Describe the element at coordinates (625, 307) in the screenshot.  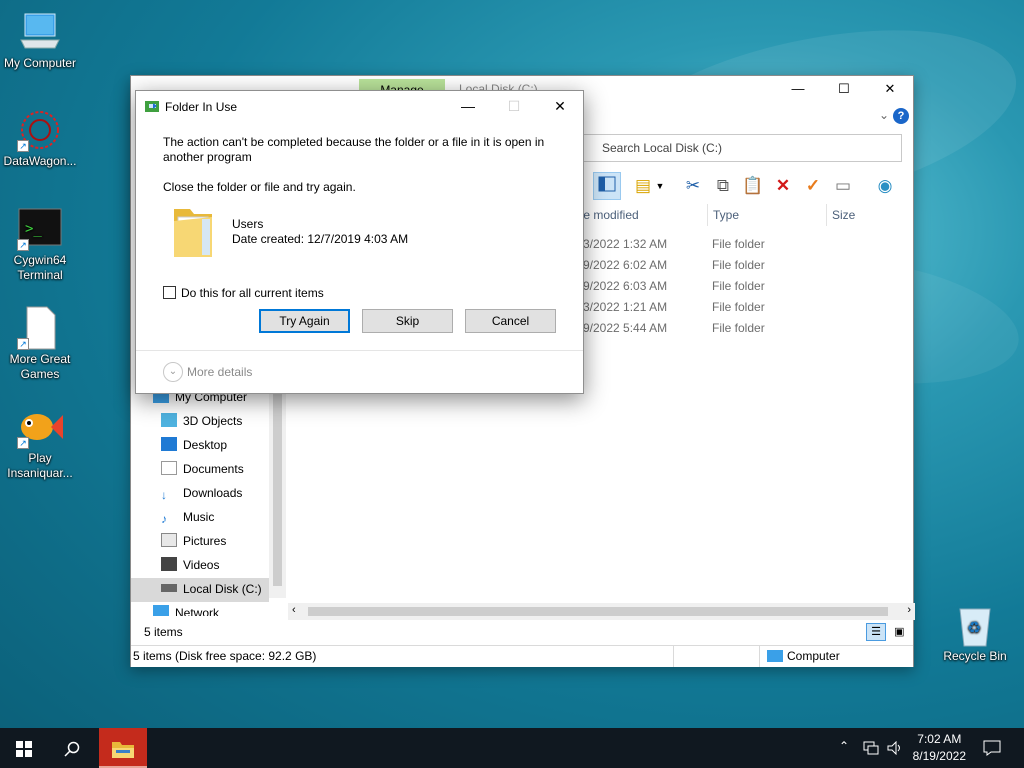
I see `row-date: 3/2022 1:21 AM` at that location.